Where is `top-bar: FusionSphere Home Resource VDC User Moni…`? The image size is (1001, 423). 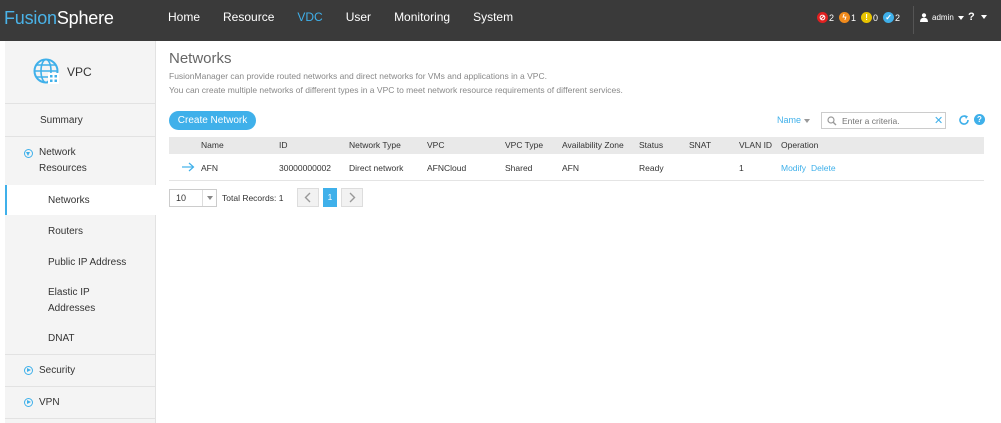 top-bar: FusionSphere Home Resource VDC User Moni… is located at coordinates (500, 20).